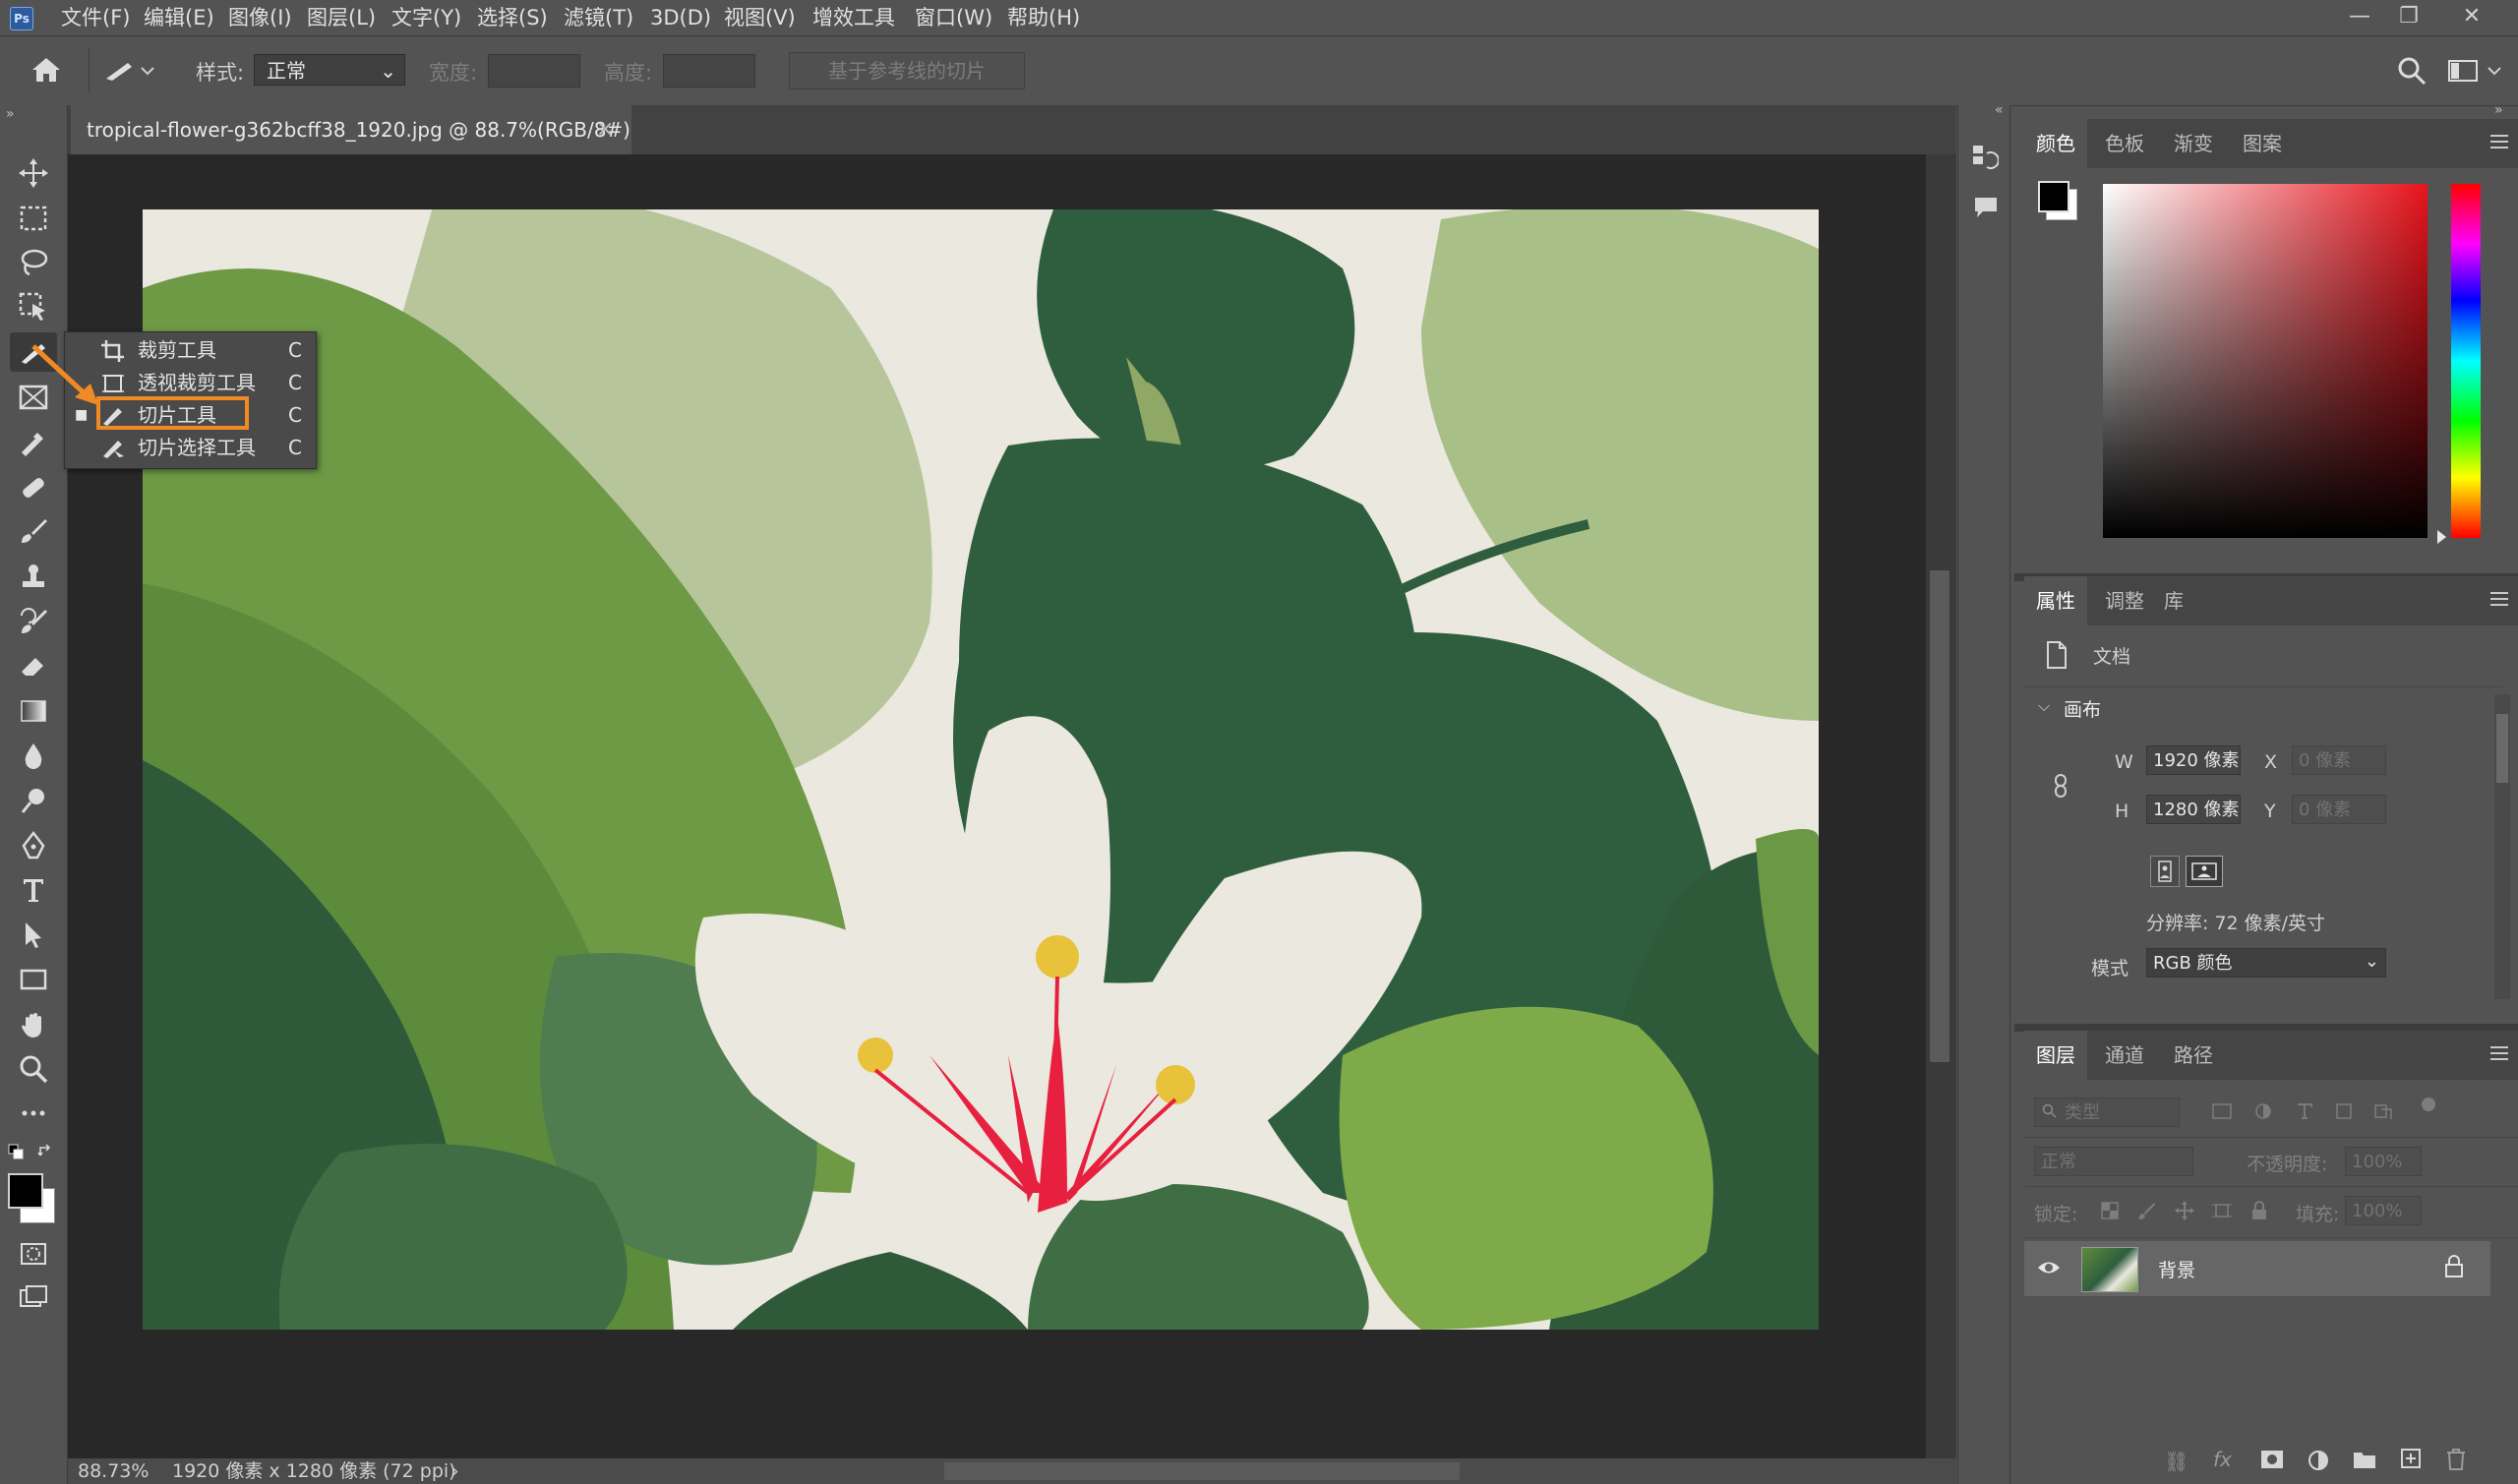  What do you see at coordinates (329, 70) in the screenshot?
I see `style-select: 正常 ⌄` at bounding box center [329, 70].